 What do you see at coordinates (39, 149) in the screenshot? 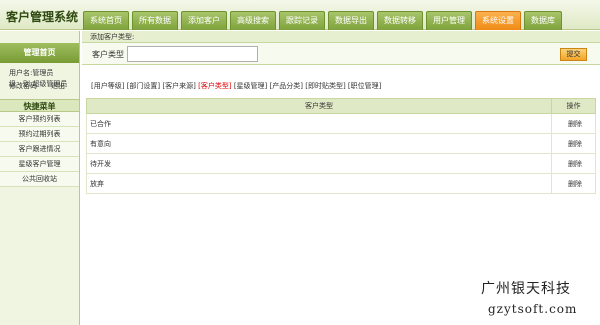
I see `sidebar-item-followup: 客户跟进情况` at bounding box center [39, 149].